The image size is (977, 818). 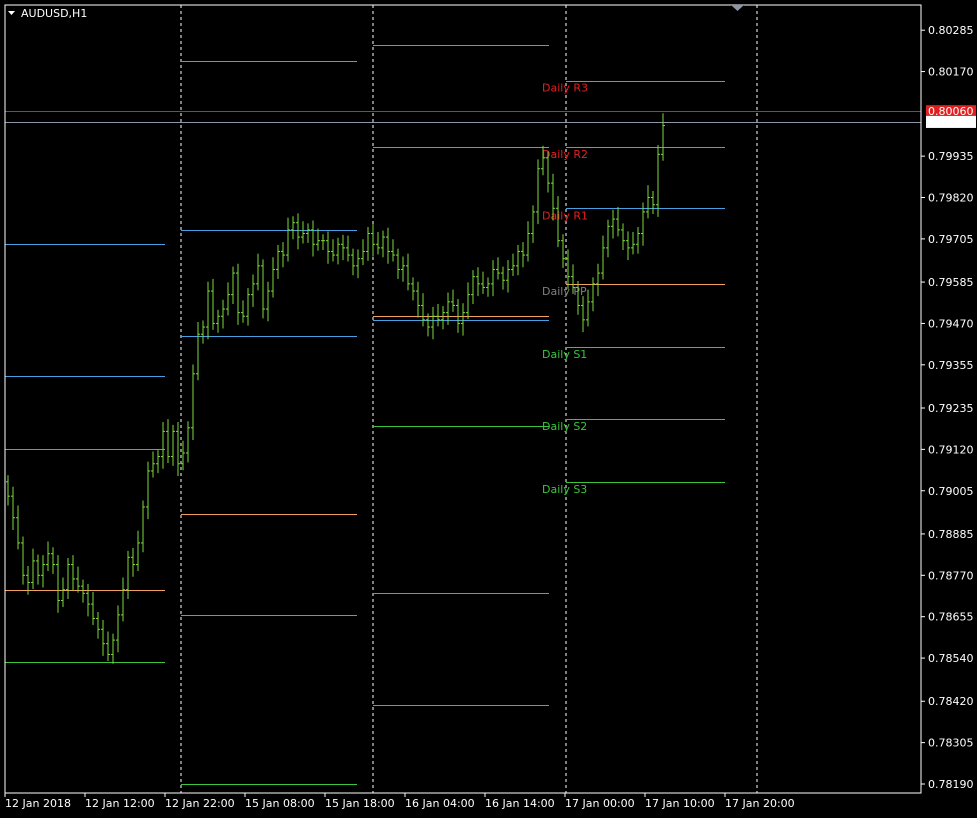 What do you see at coordinates (951, 30) in the screenshot?
I see `price-label: 0.80285` at bounding box center [951, 30].